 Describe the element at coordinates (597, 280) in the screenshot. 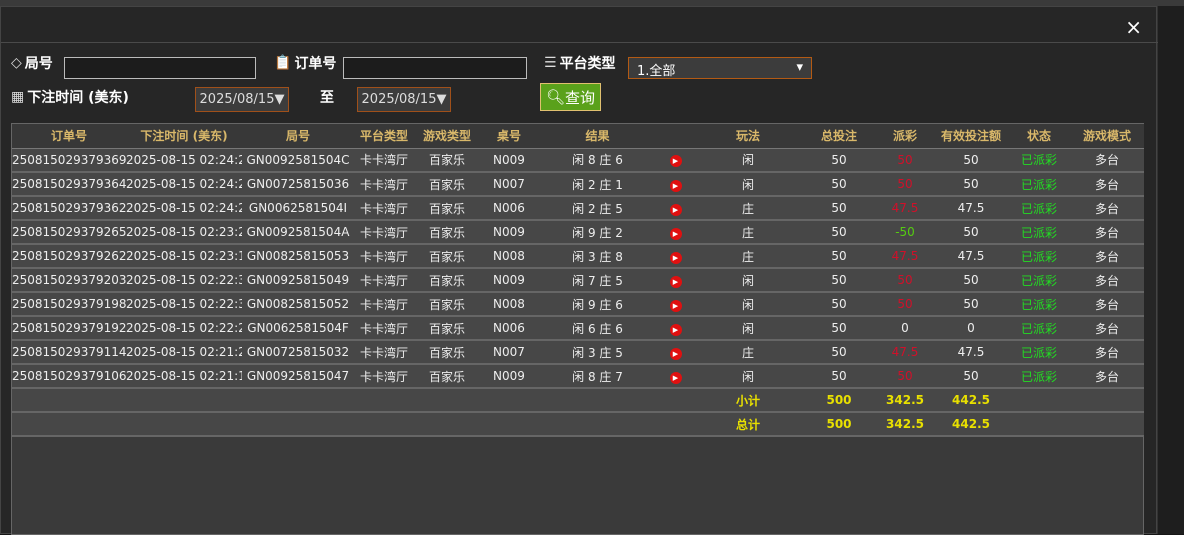

I see `result: 闲 7 庄 5` at that location.